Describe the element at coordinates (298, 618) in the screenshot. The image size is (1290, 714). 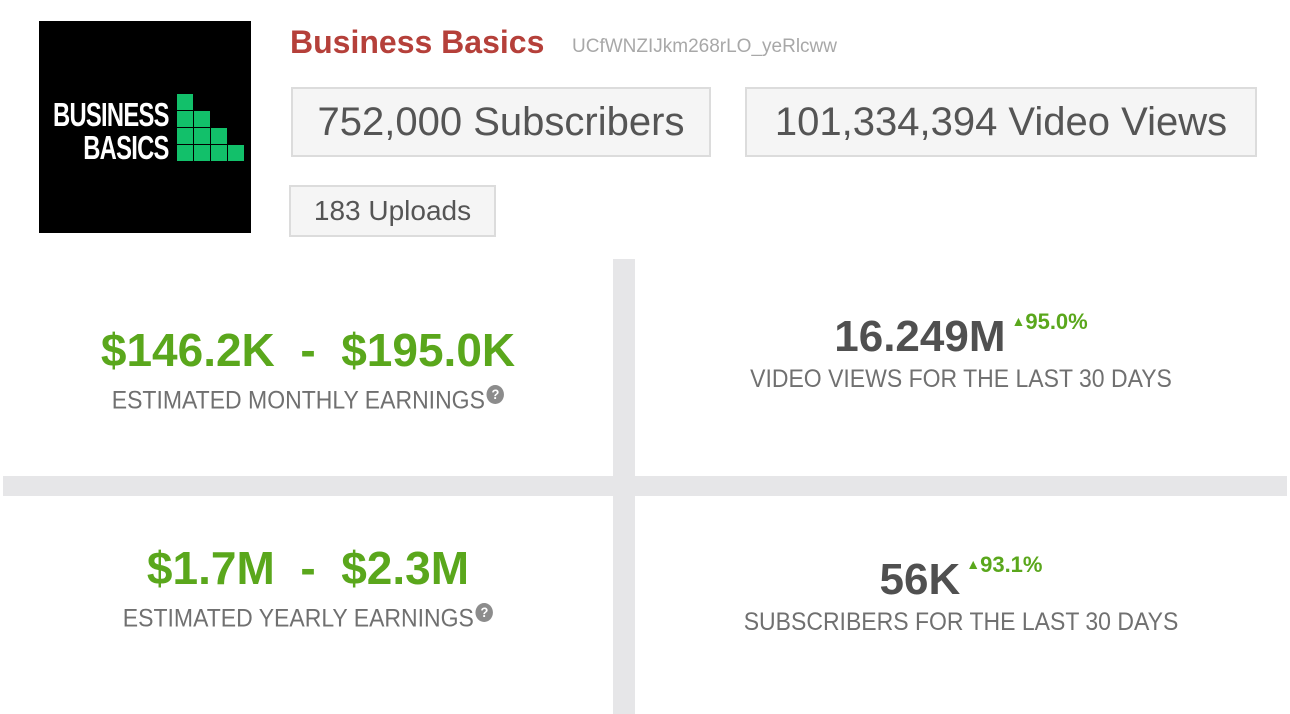
I see `yearly-earnings-label: ESTIMATED YEARLY EARNINGS` at that location.